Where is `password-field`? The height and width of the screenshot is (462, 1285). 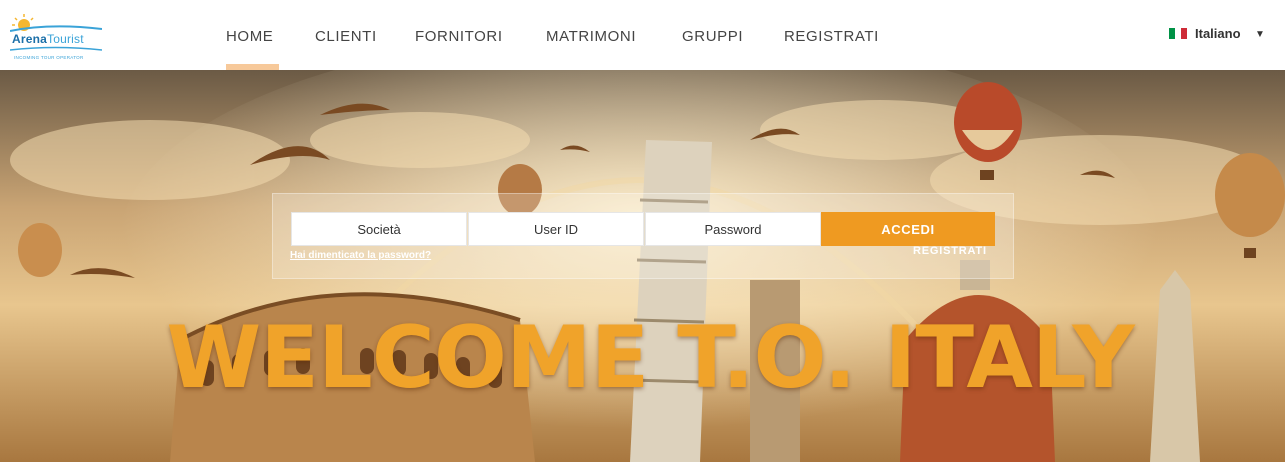 password-field is located at coordinates (733, 229).